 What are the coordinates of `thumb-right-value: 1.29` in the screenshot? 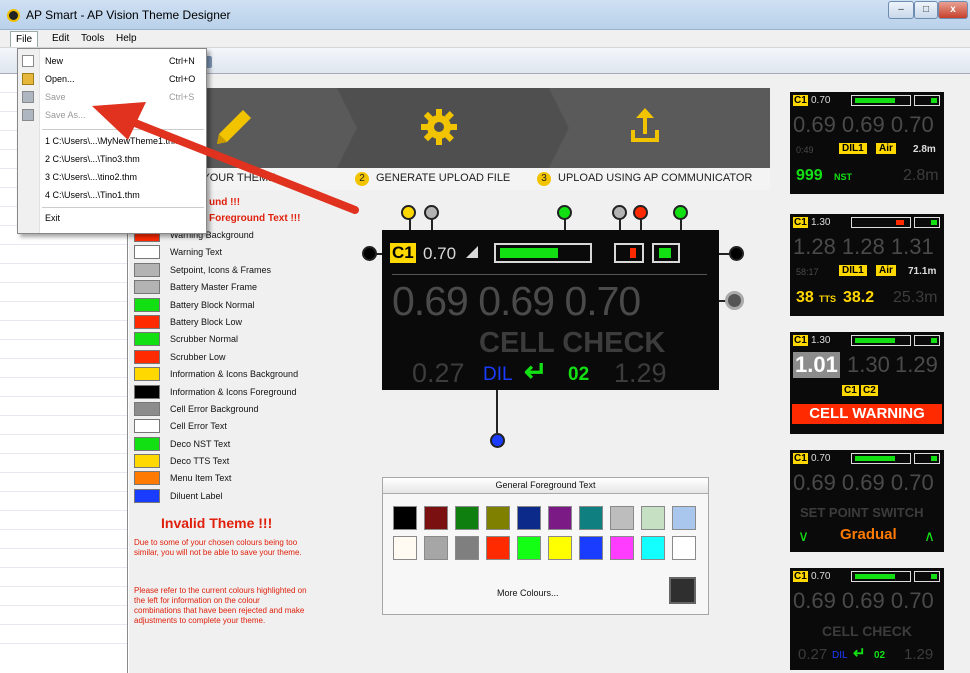 It's located at (919, 654).